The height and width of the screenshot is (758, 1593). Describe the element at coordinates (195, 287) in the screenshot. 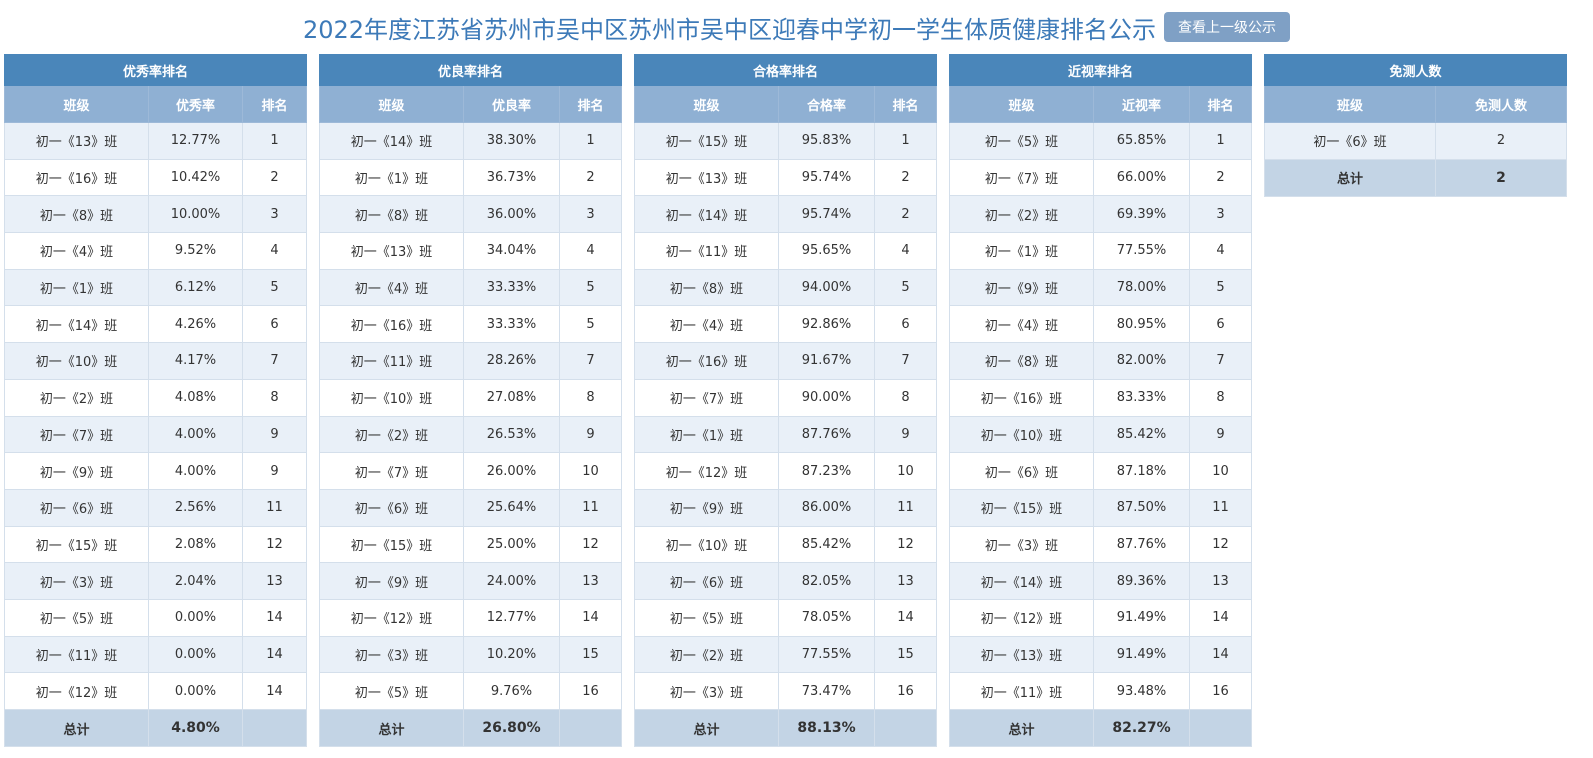

I see `table-cell: 6.12%` at that location.